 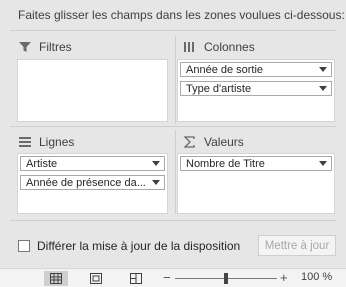 I want to click on values-zone-label: Valeurs, so click(x=213, y=142).